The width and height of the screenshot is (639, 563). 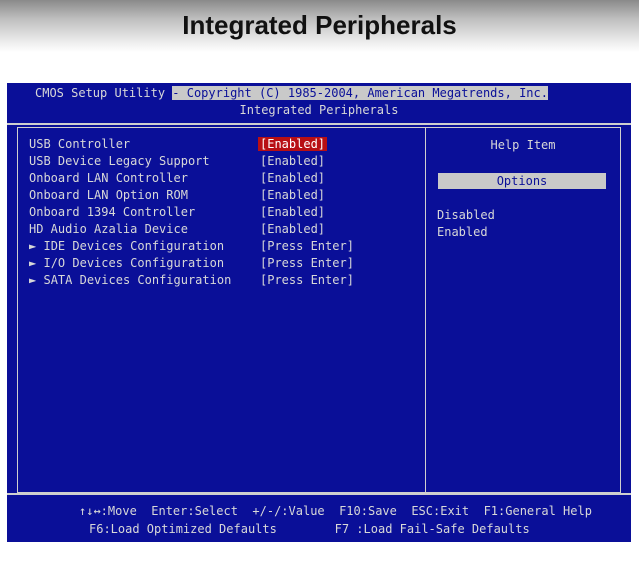 I want to click on setting-label: HD Audio Azalia Device, so click(x=108, y=229).